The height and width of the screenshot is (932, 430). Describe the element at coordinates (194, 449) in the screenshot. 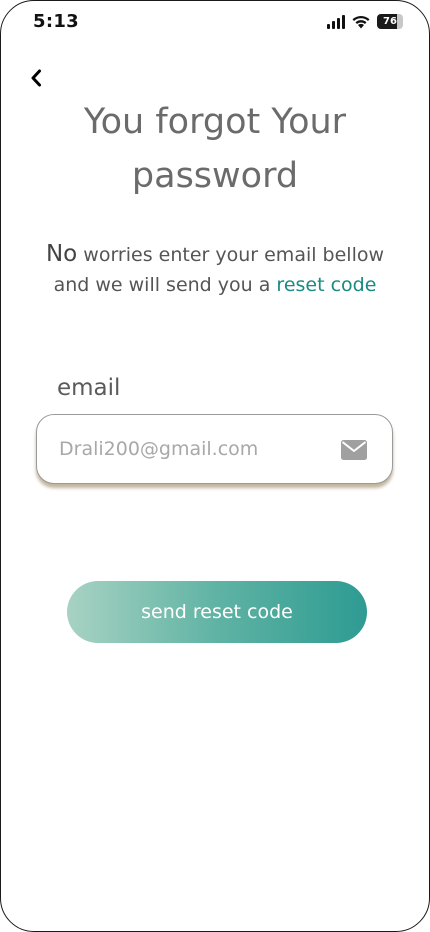

I see `email-input` at that location.